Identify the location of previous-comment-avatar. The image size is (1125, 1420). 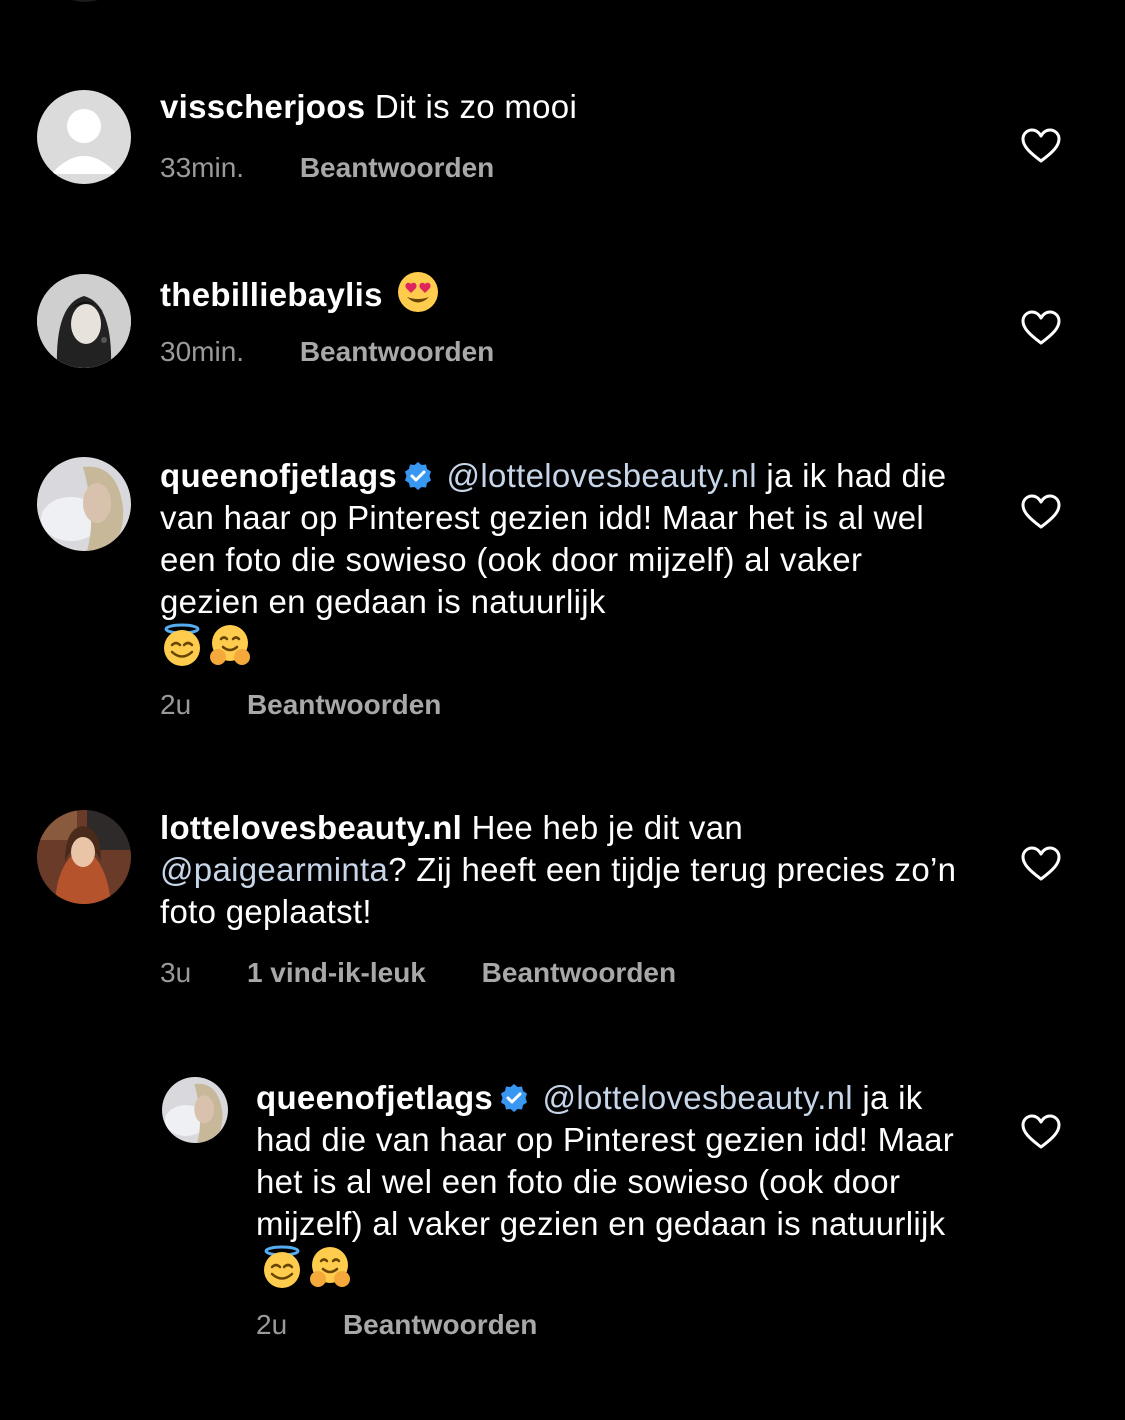
(85, 1).